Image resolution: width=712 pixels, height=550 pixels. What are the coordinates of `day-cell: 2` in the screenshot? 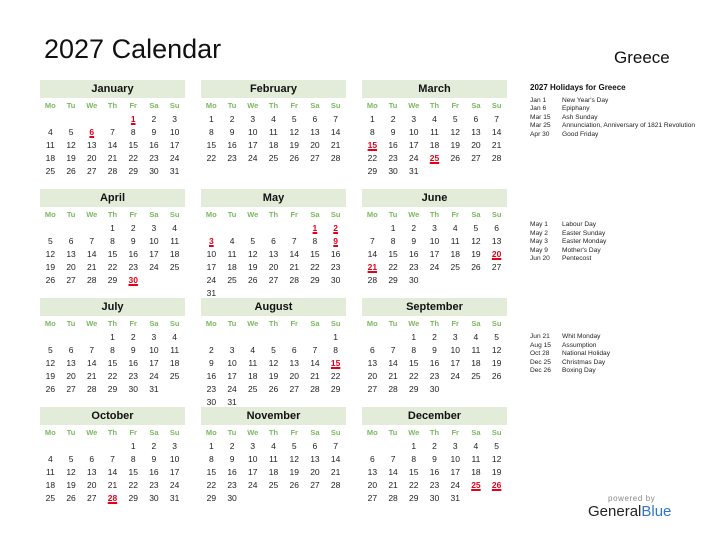 It's located at (133, 337).